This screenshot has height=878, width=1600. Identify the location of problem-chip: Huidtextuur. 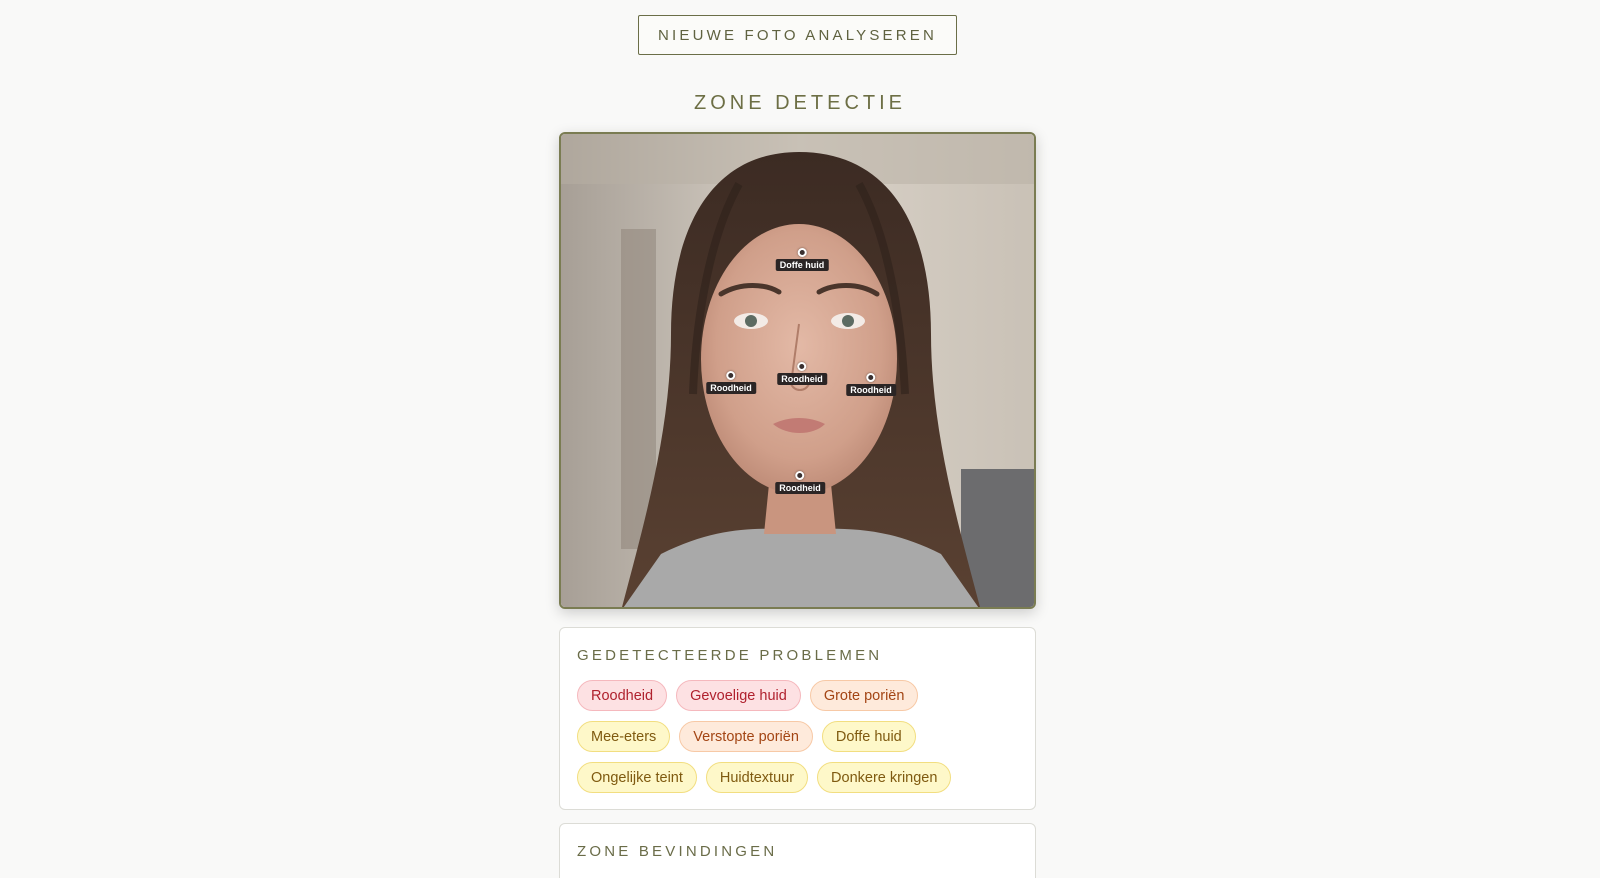
(757, 777).